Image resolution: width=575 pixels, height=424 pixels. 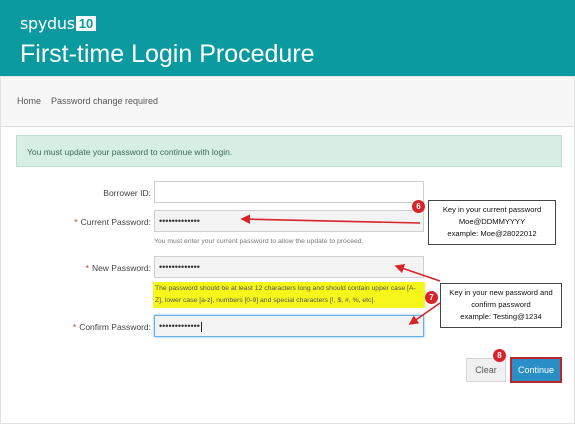 I want to click on borrower-id-label: Borrower ID:, so click(x=127, y=193).